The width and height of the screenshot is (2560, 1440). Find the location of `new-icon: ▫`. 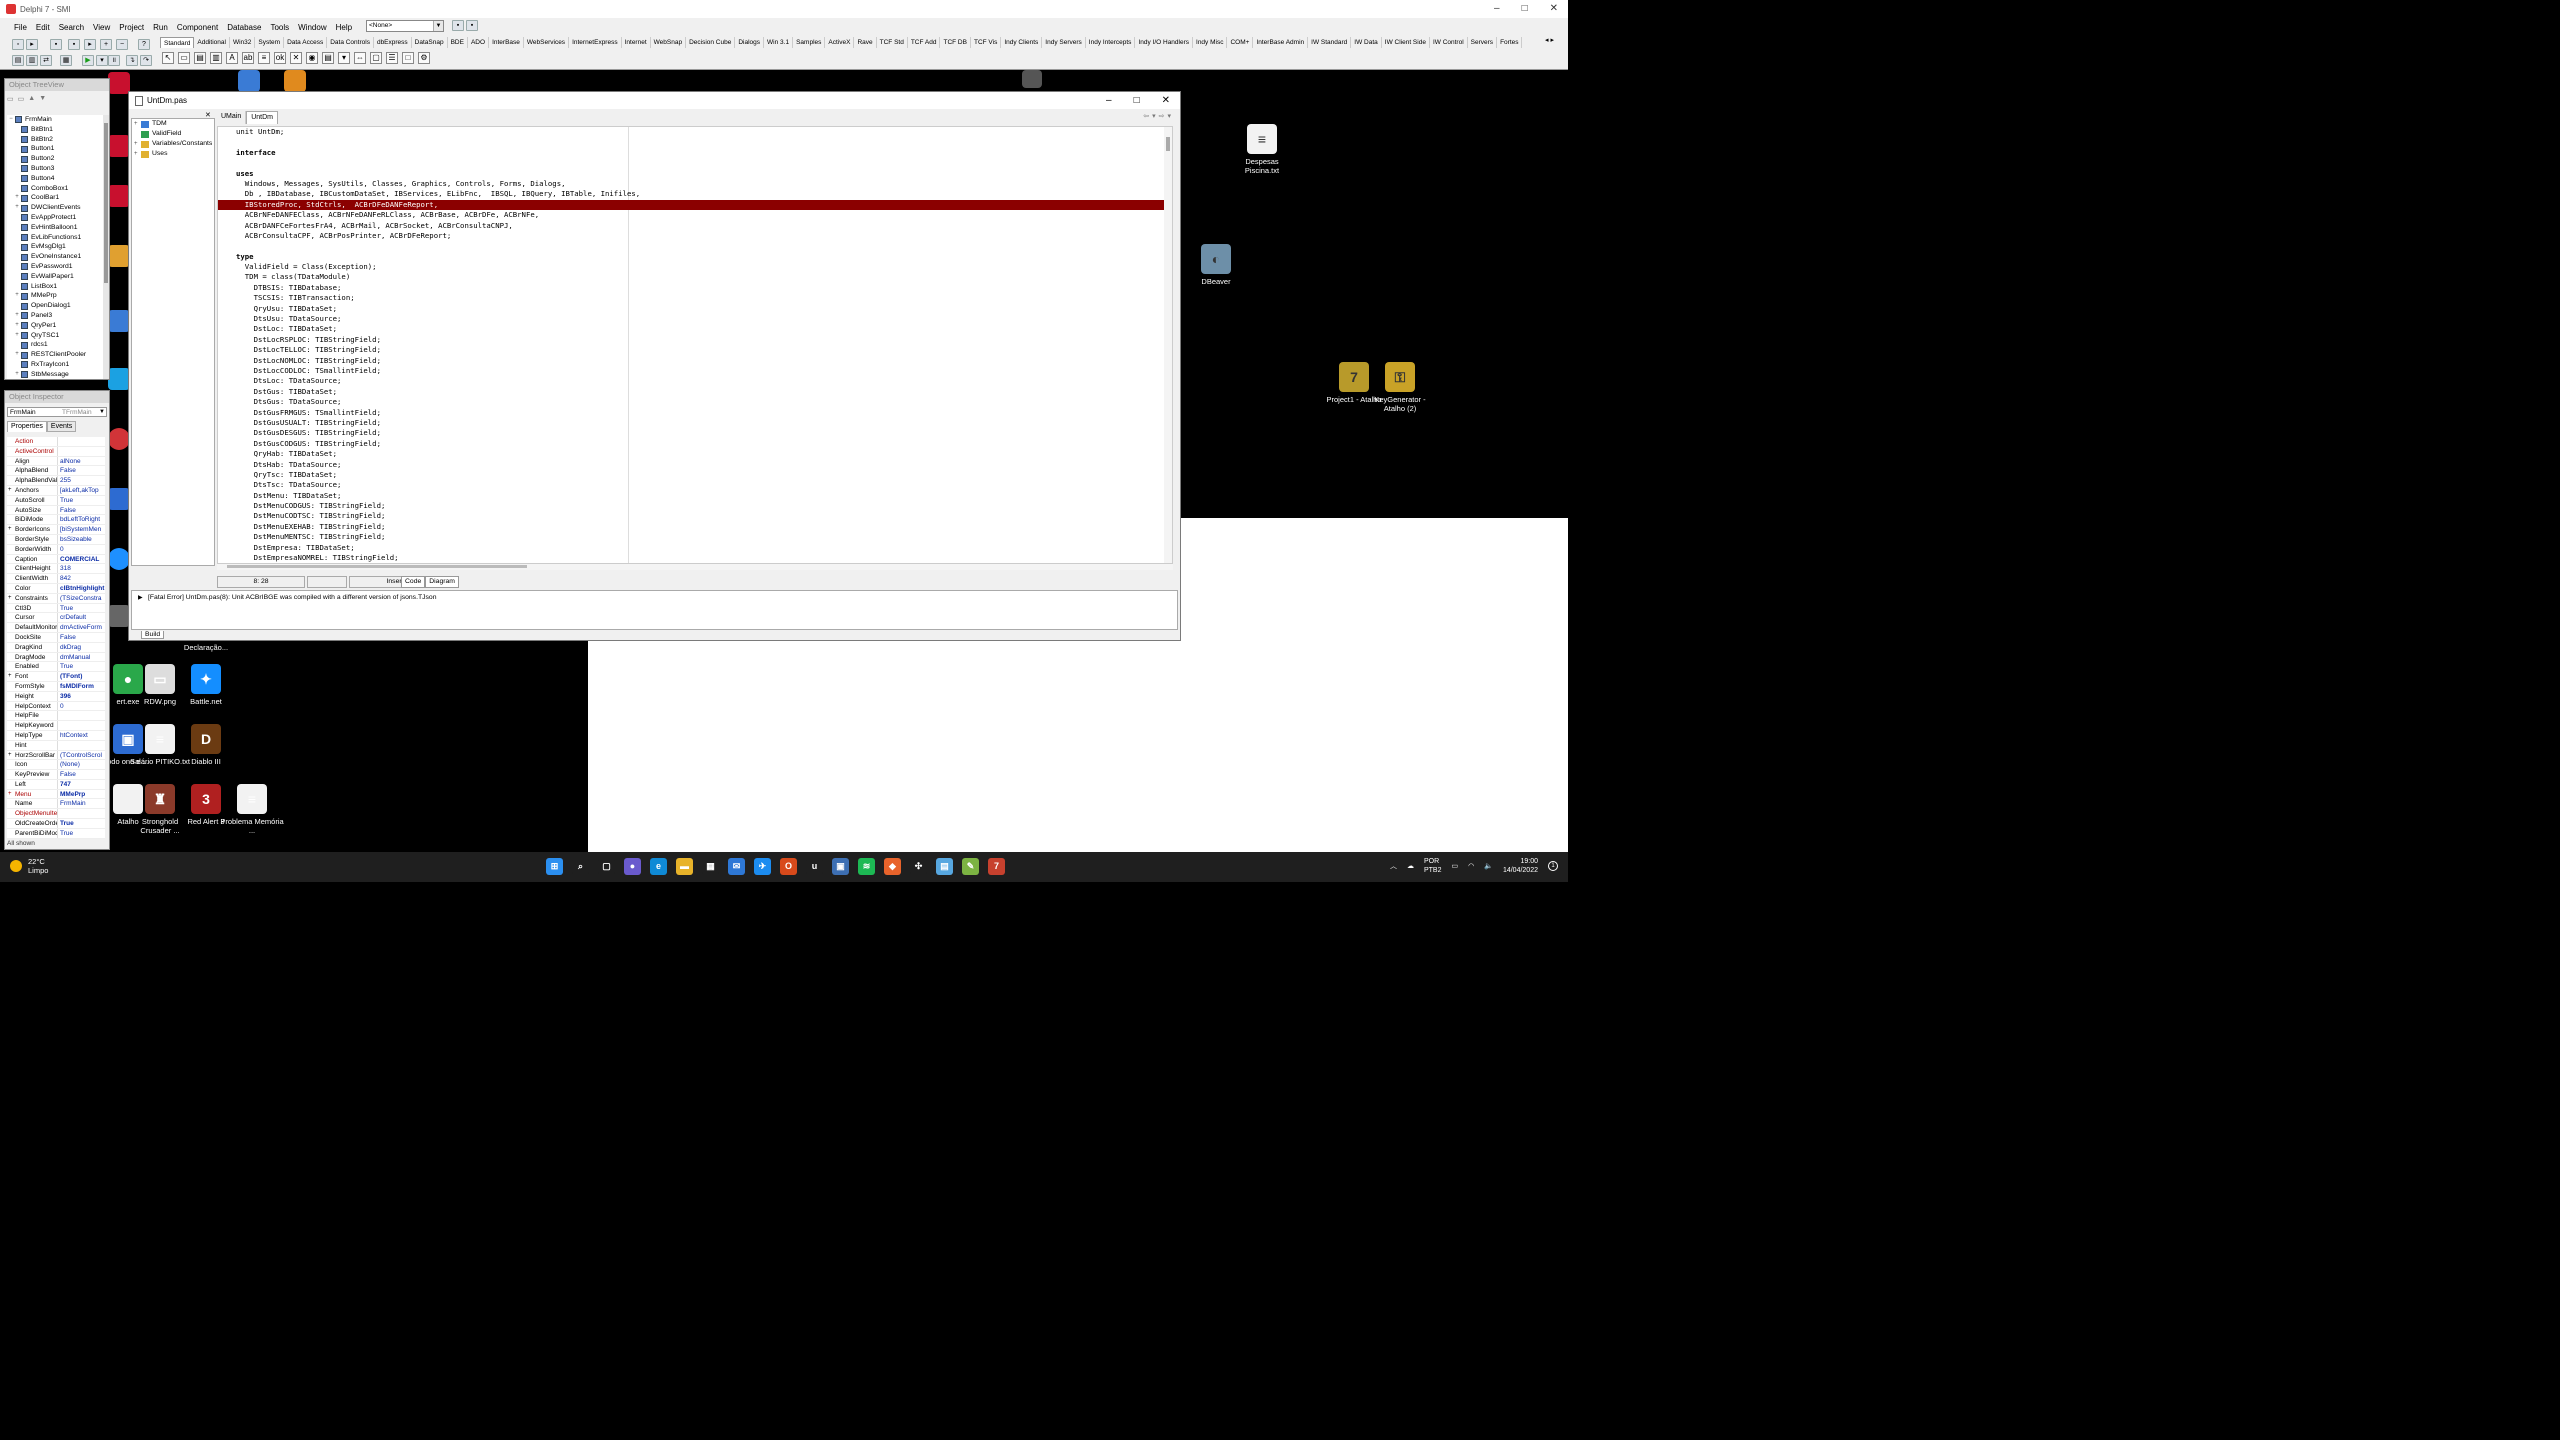

new-icon: ▫ is located at coordinates (18, 44).